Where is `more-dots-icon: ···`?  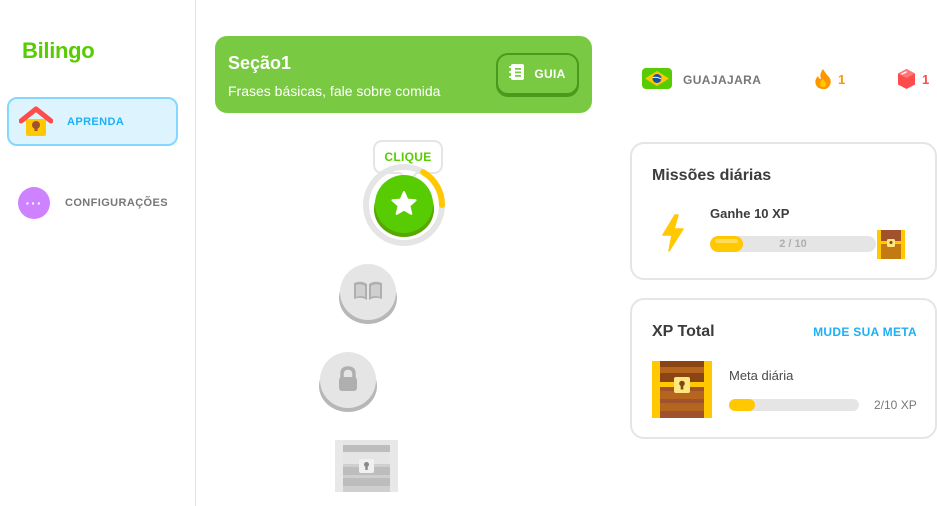
more-dots-icon: ··· is located at coordinates (34, 203).